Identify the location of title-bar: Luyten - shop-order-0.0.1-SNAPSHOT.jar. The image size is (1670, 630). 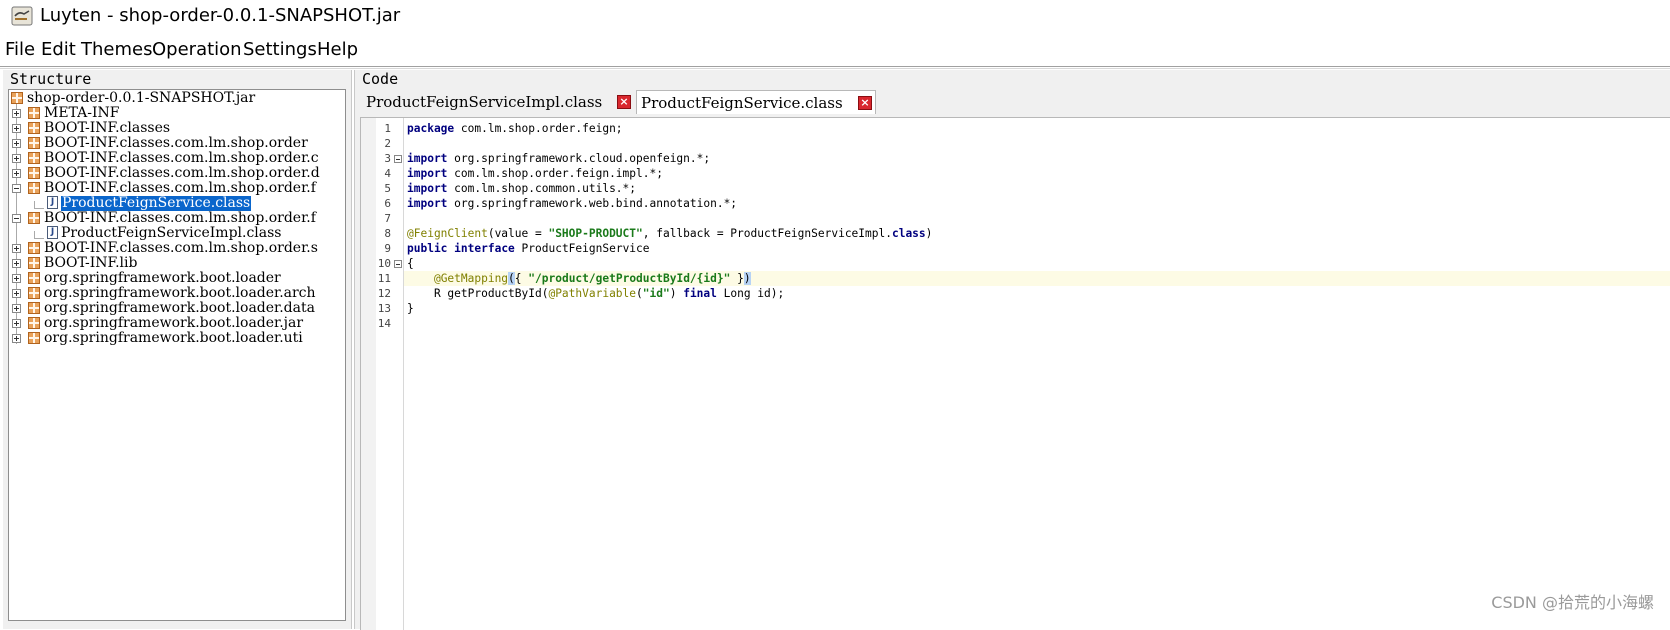
(835, 16).